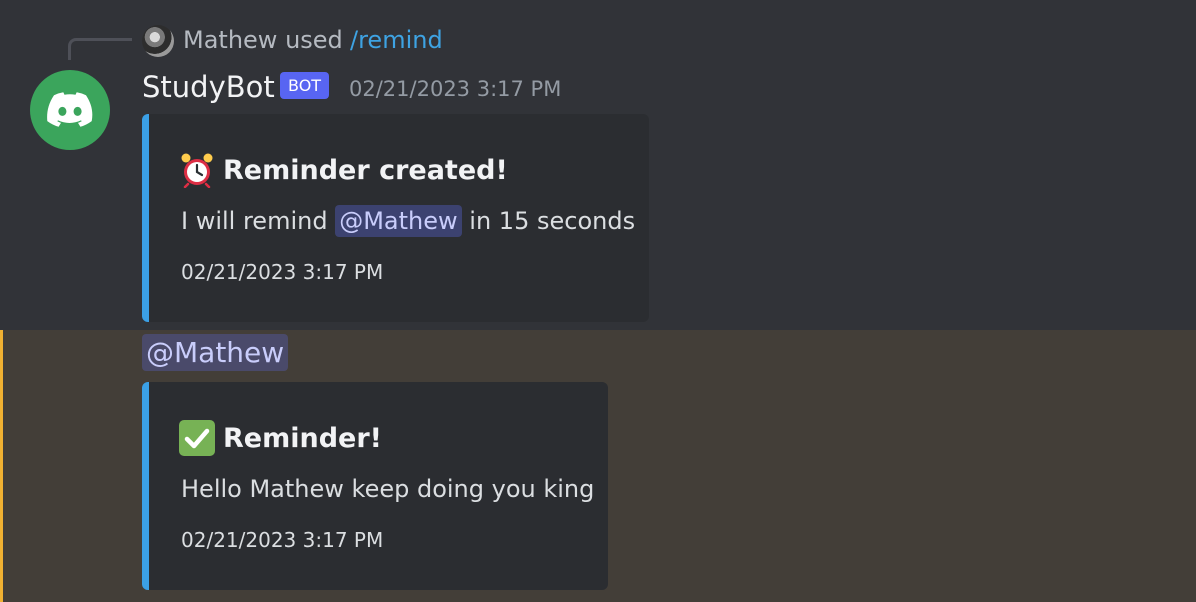 Image resolution: width=1196 pixels, height=602 pixels. I want to click on reply-username: Mathew, so click(230, 40).